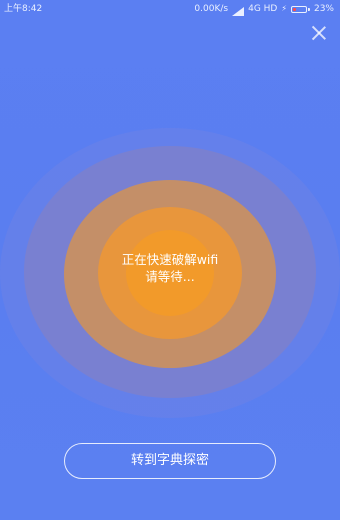 The image size is (340, 520). What do you see at coordinates (170, 461) in the screenshot?
I see `dictionary-explore-button: 转到字典探密` at bounding box center [170, 461].